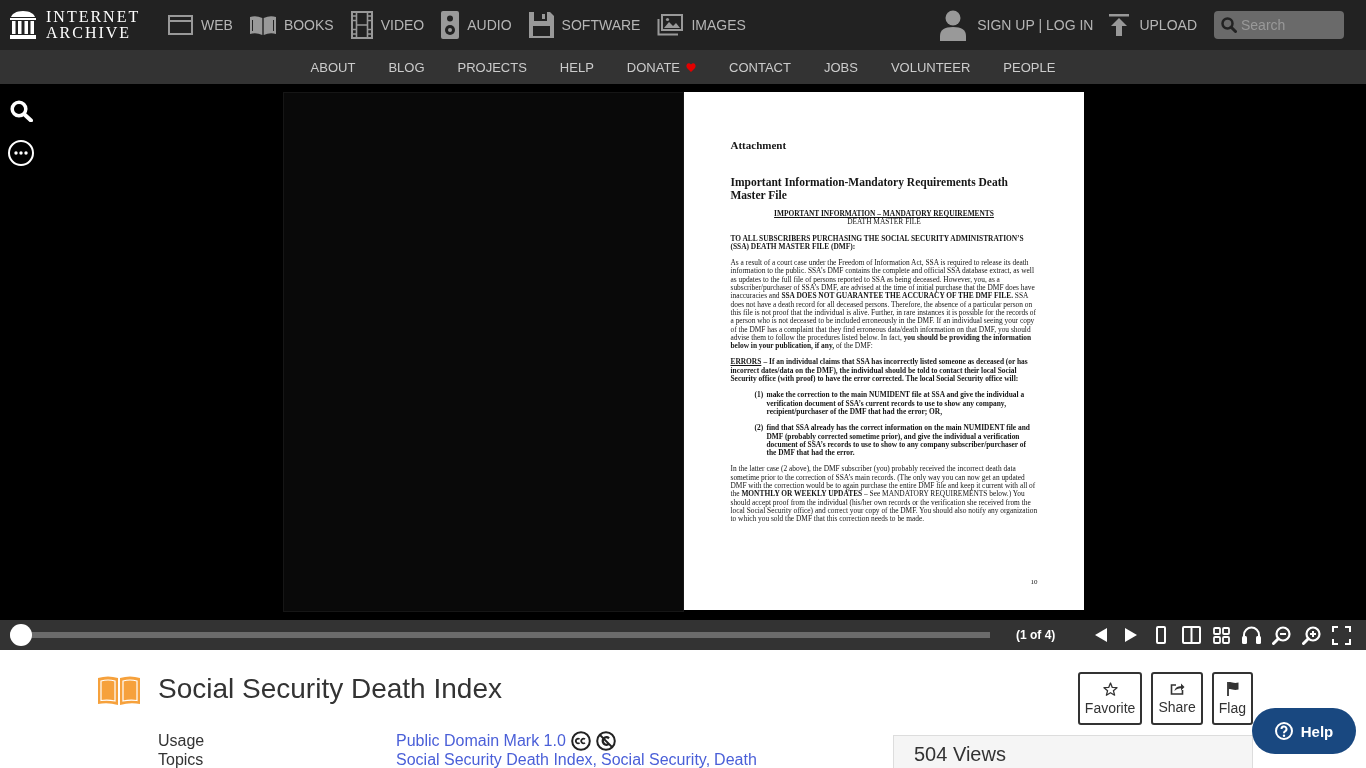 The image size is (1366, 768). I want to click on cc-icon, so click(580, 740).